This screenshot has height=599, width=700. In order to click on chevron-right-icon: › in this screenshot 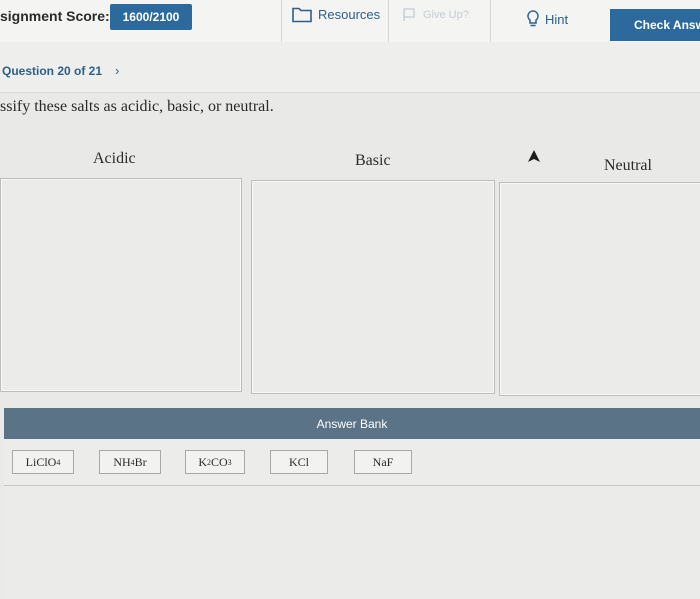, I will do `click(117, 70)`.